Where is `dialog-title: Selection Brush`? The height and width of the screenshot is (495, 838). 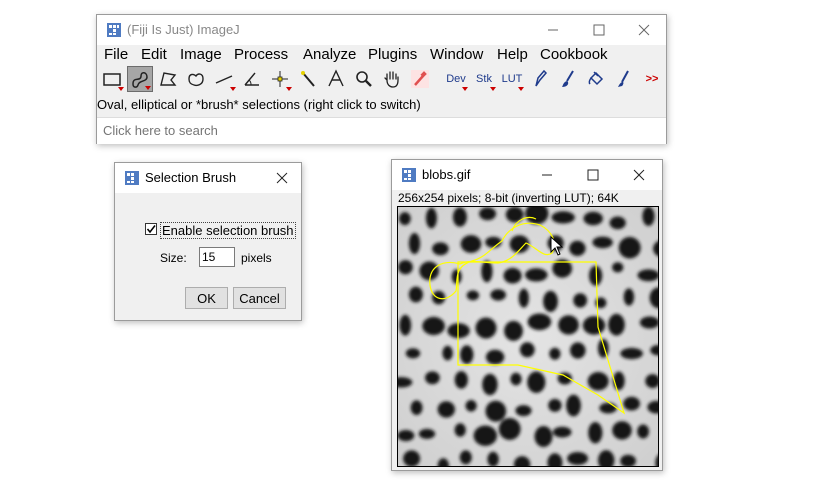
dialog-title: Selection Brush is located at coordinates (191, 177).